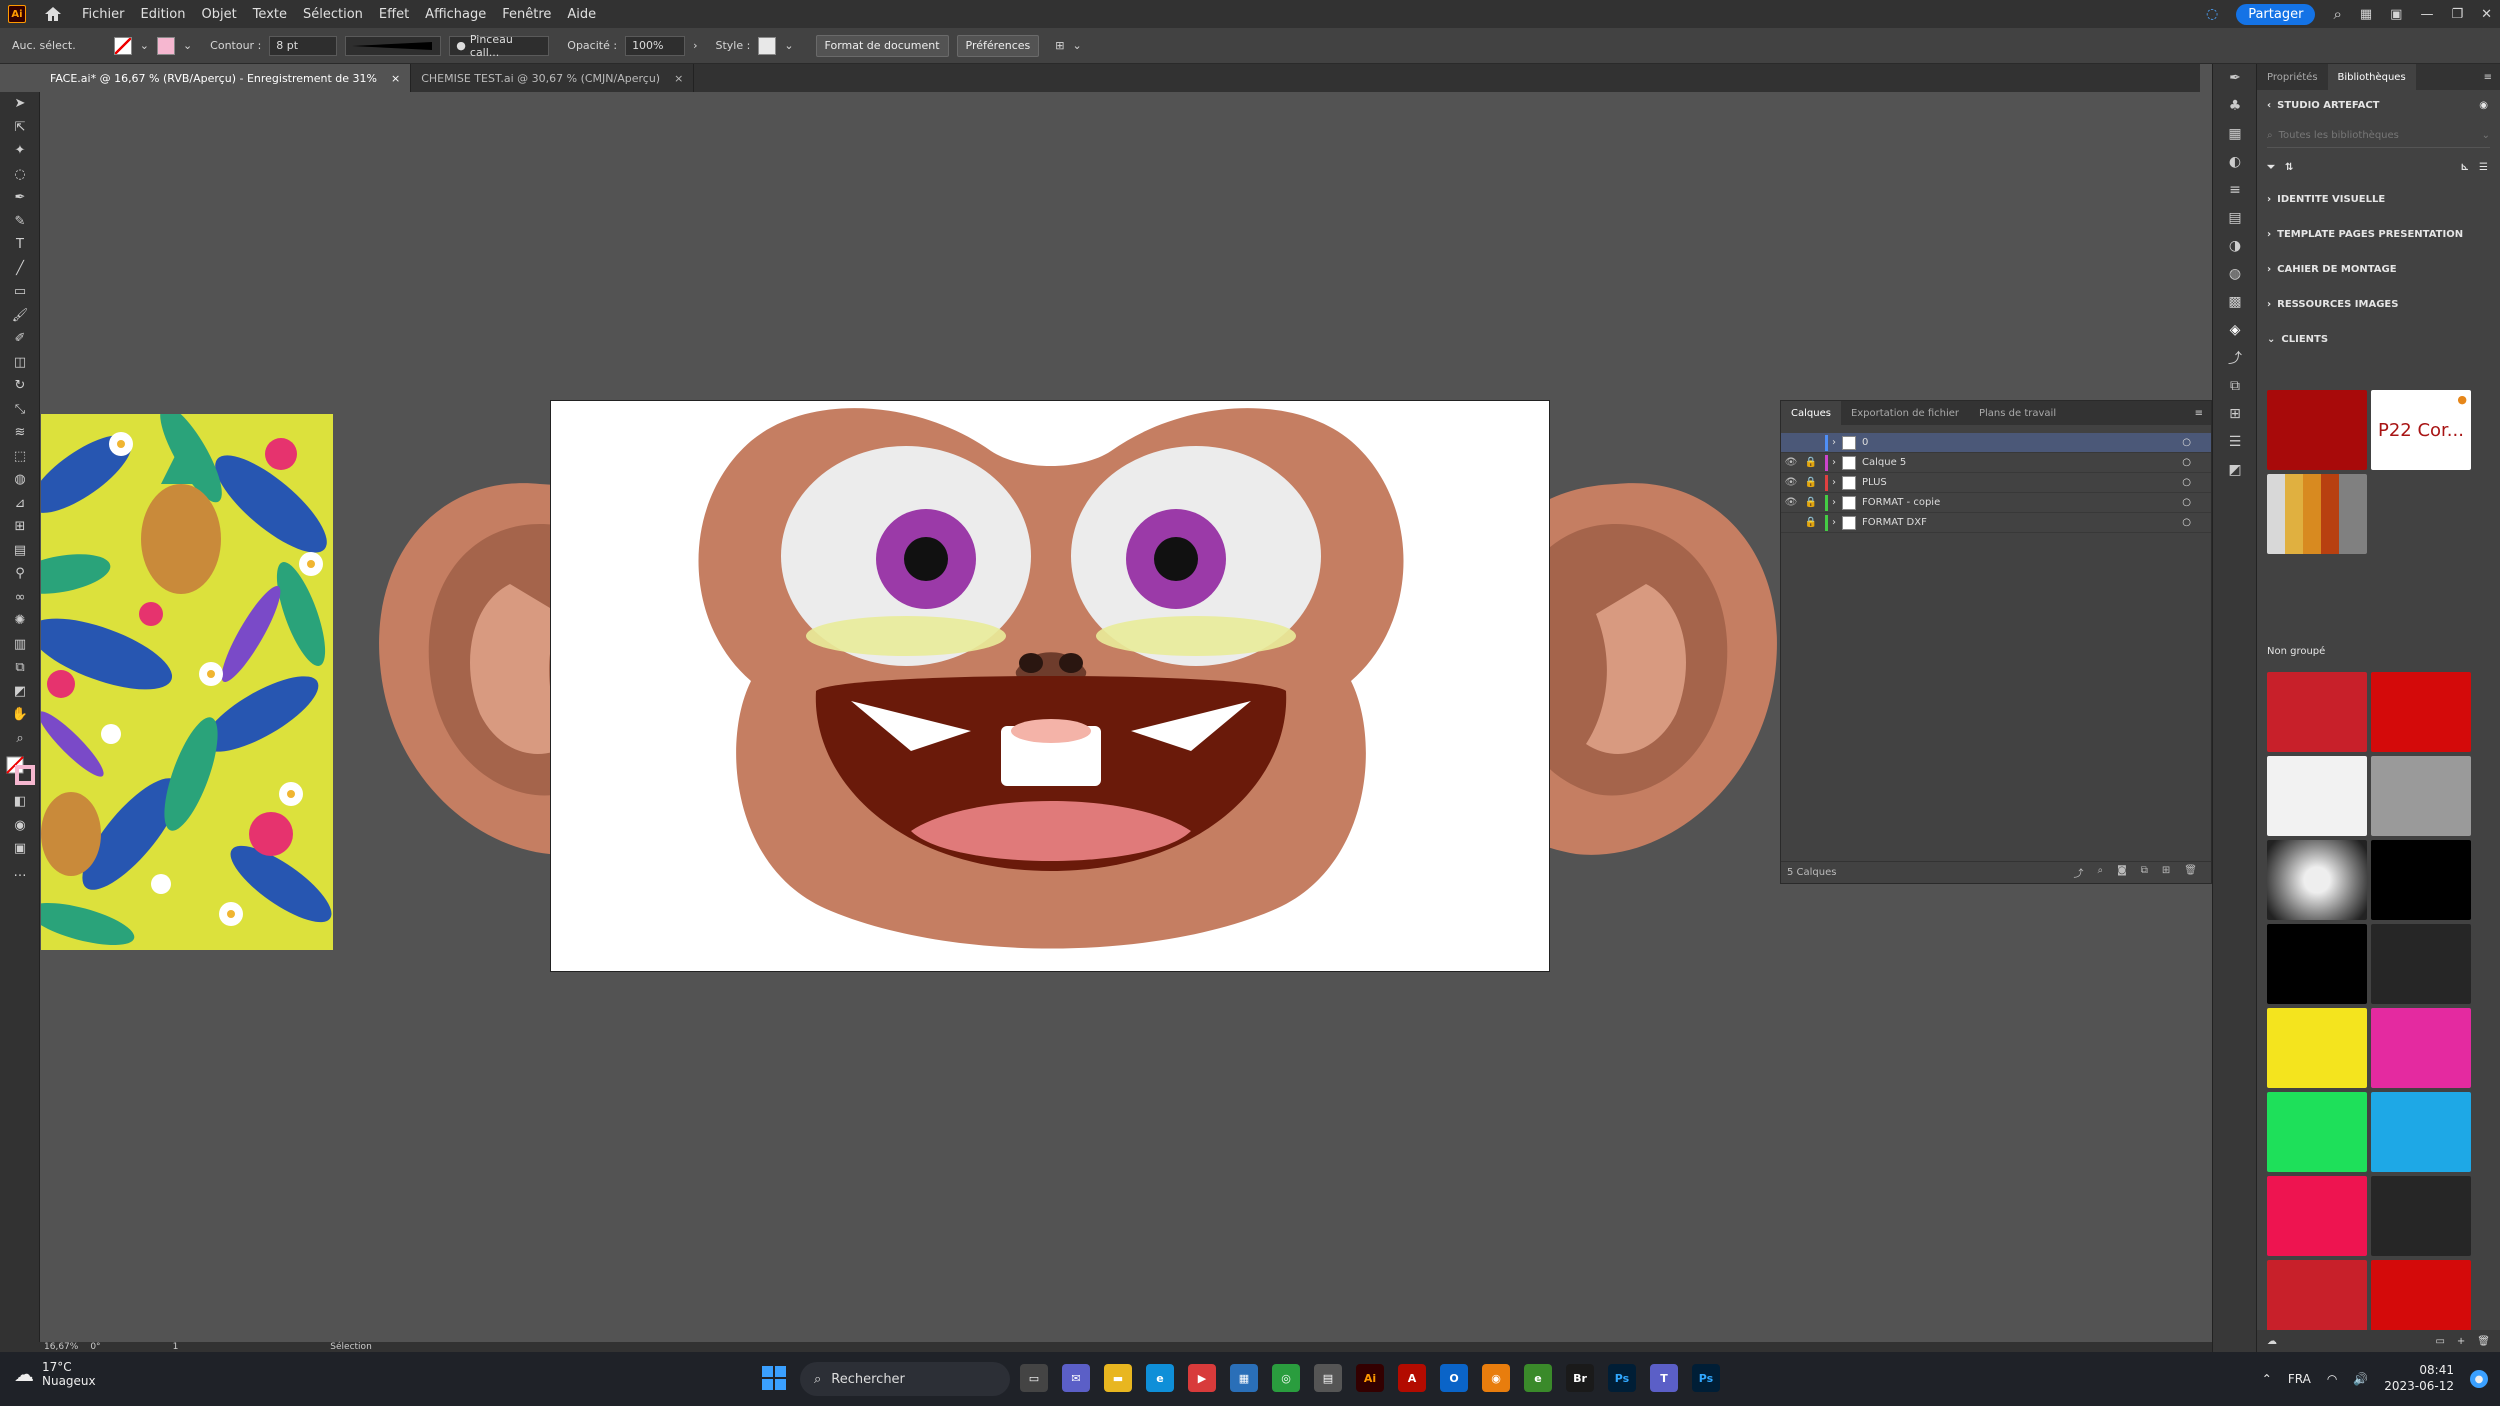  Describe the element at coordinates (20, 198) in the screenshot. I see `pen-tool-icon: ✒` at that location.